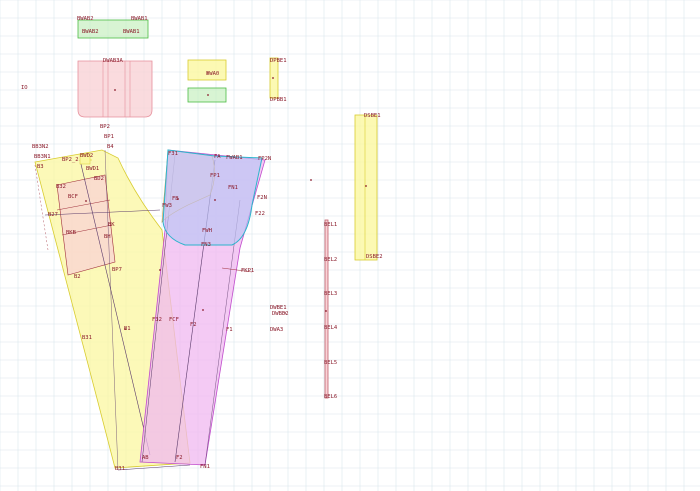 The height and width of the screenshot is (491, 700). I want to click on belt-loop-strip-piece, so click(326, 309).